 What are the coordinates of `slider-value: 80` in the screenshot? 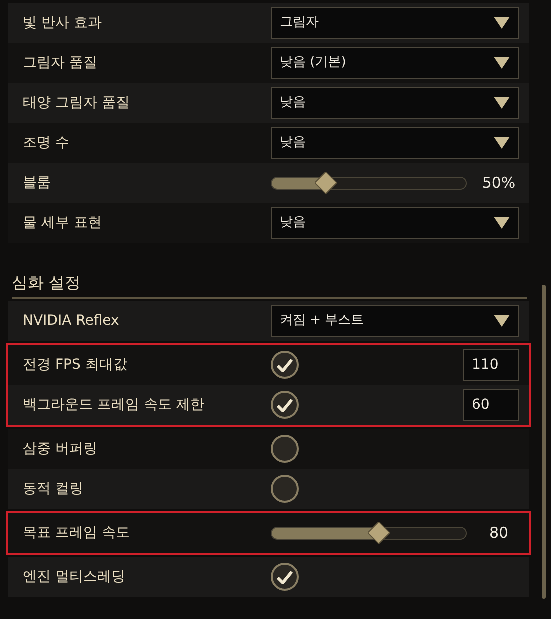 It's located at (499, 533).